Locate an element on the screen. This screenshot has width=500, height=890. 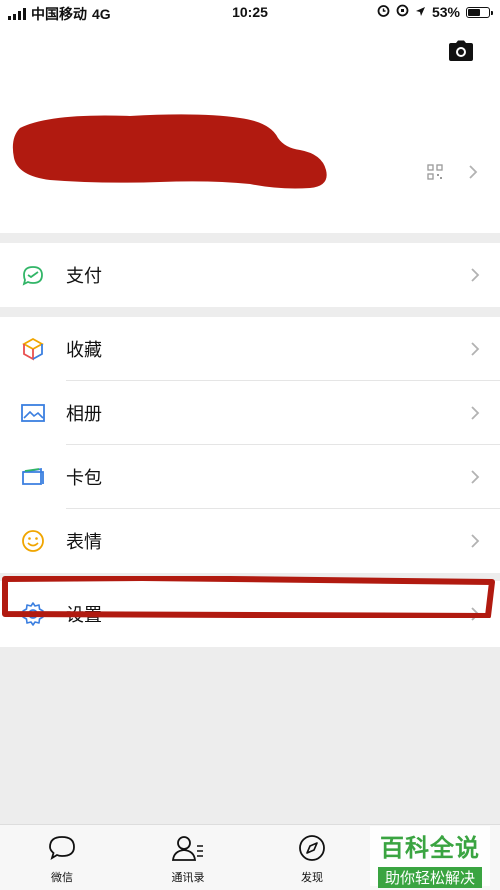
pay-section: 支付 is located at coordinates (250, 275).